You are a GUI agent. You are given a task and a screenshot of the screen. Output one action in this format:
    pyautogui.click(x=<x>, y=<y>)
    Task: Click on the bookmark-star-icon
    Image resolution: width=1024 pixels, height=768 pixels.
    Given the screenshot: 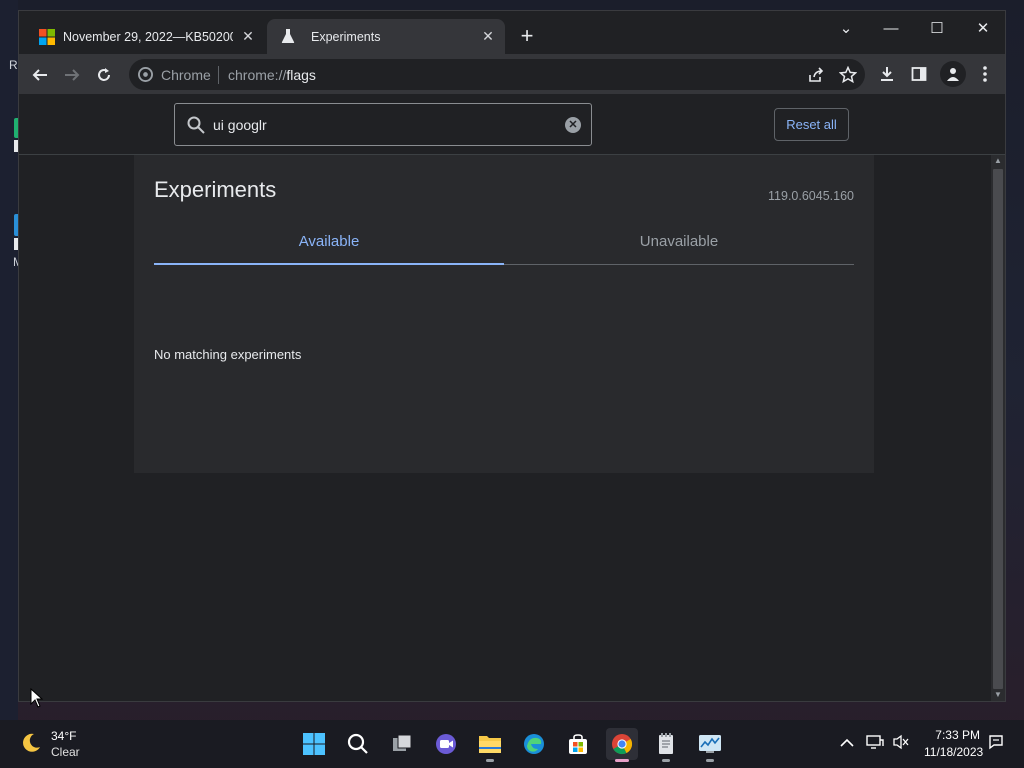 What is the action you would take?
    pyautogui.click(x=848, y=74)
    